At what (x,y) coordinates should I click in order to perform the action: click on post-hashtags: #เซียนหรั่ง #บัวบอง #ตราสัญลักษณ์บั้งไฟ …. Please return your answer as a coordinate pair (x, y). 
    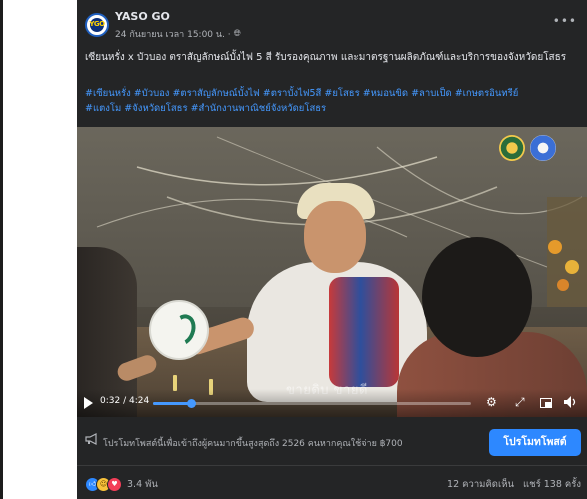
    Looking at the image, I should click on (333, 101).